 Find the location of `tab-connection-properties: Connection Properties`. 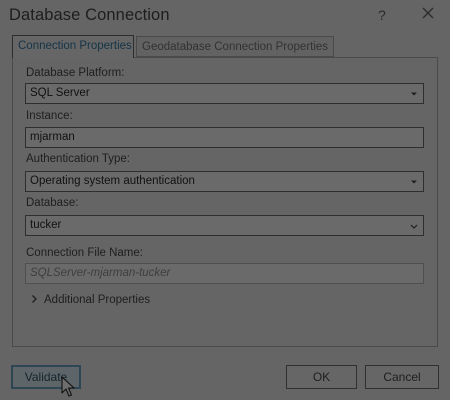

tab-connection-properties: Connection Properties is located at coordinates (73, 46).